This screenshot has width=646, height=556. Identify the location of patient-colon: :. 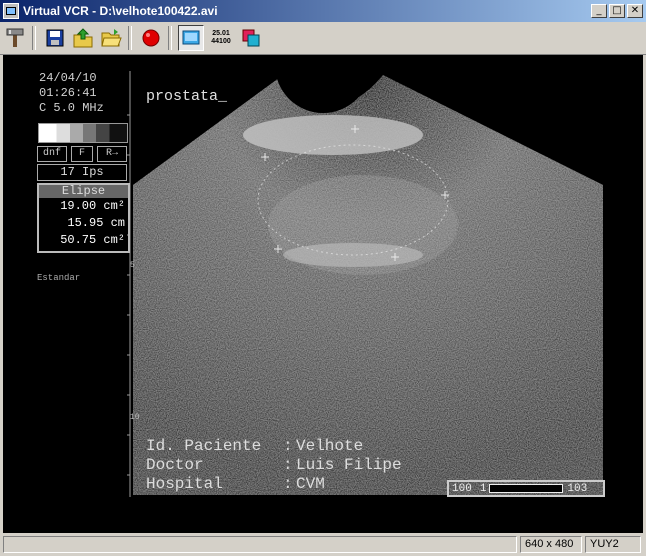
(288, 446).